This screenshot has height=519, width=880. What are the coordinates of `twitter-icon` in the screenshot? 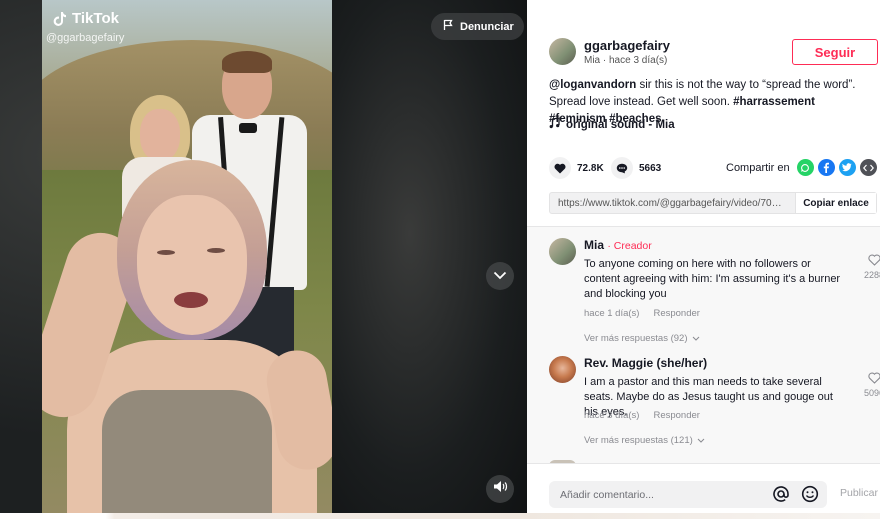 It's located at (847, 167).